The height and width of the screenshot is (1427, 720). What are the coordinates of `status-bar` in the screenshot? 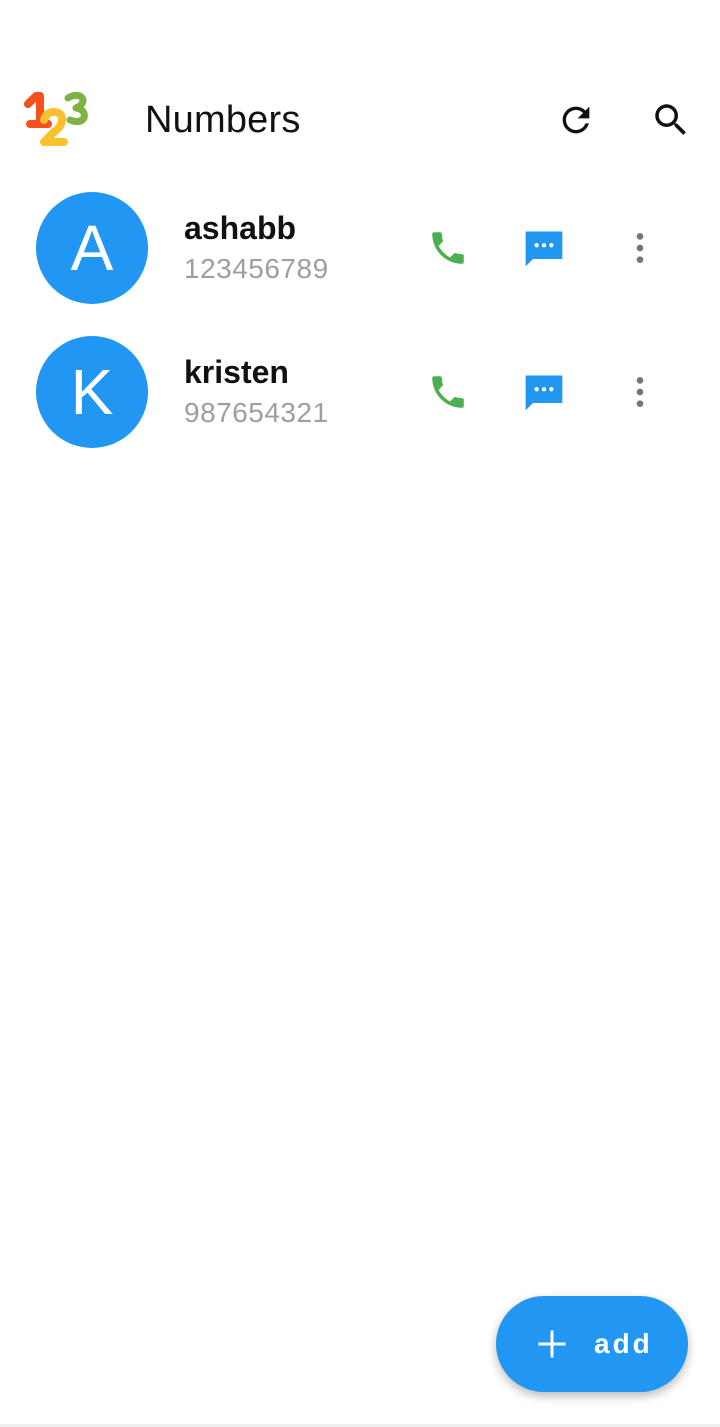 It's located at (360, 35).